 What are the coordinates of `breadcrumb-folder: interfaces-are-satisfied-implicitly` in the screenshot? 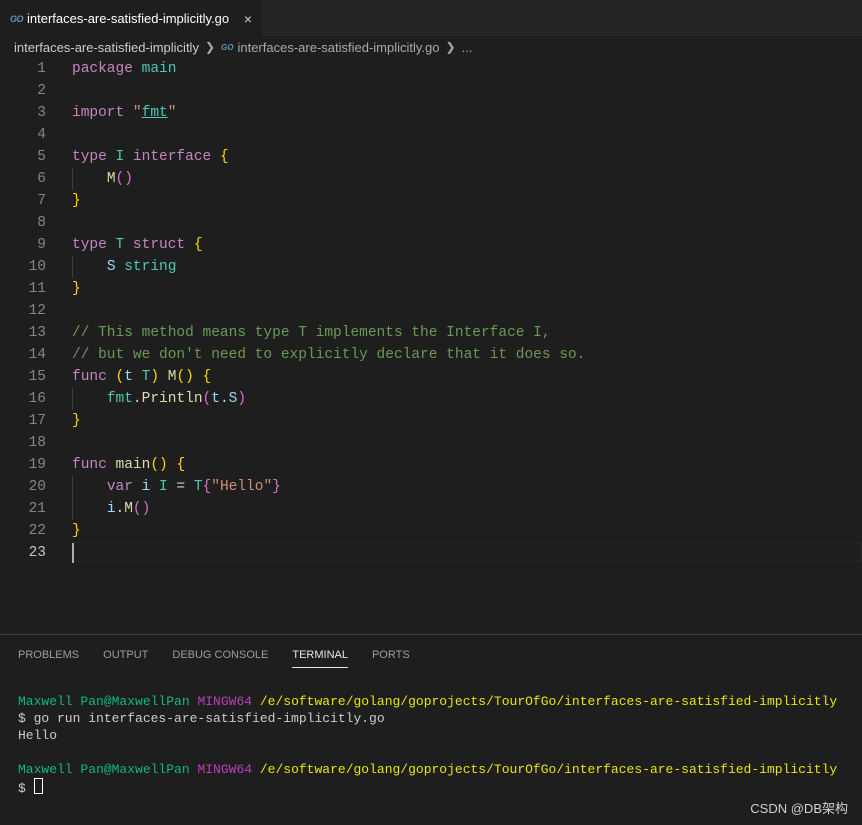 It's located at (106, 47).